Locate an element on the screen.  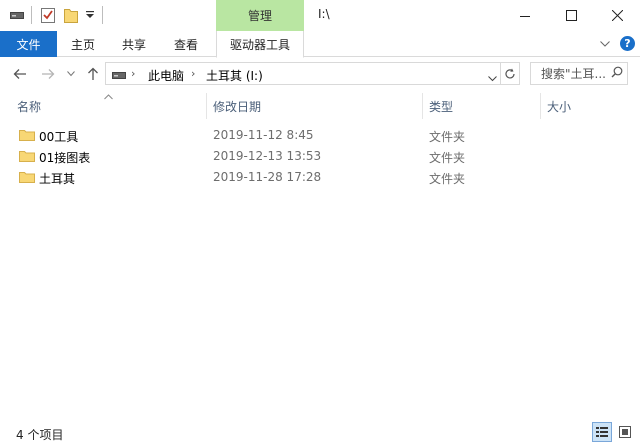
address-dropdown-icon is located at coordinates (492, 78).